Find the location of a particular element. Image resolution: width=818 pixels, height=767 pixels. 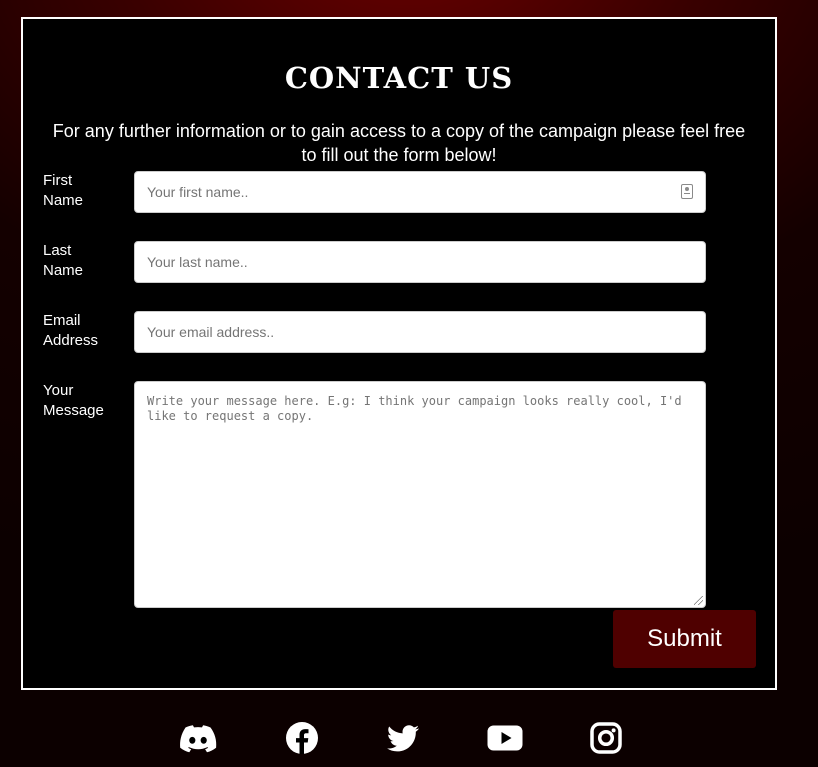

first-name-placeholder: Your first name.. is located at coordinates (198, 192).